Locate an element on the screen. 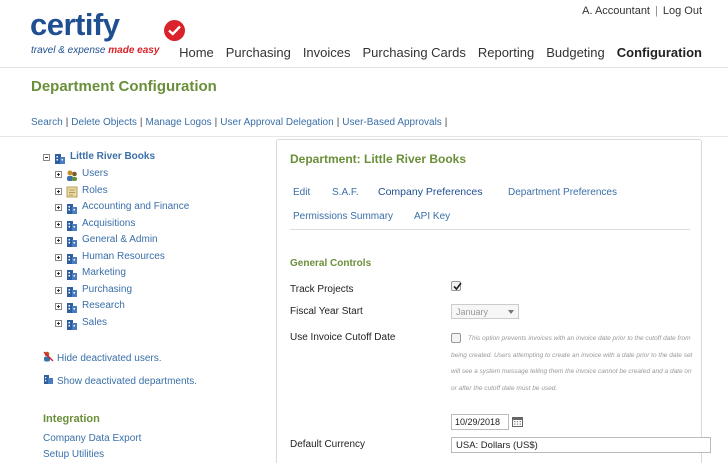  nav-configuration: Configuration is located at coordinates (659, 52).